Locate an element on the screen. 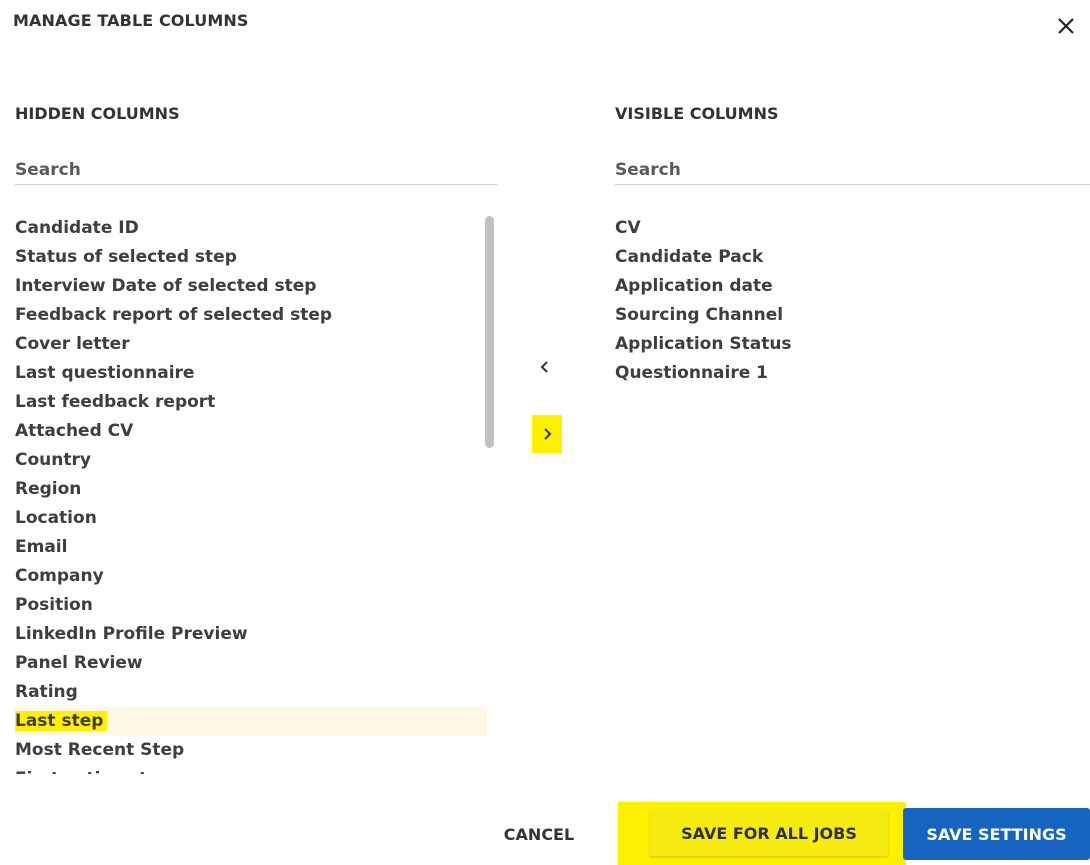  list-item: Company is located at coordinates (251, 576).